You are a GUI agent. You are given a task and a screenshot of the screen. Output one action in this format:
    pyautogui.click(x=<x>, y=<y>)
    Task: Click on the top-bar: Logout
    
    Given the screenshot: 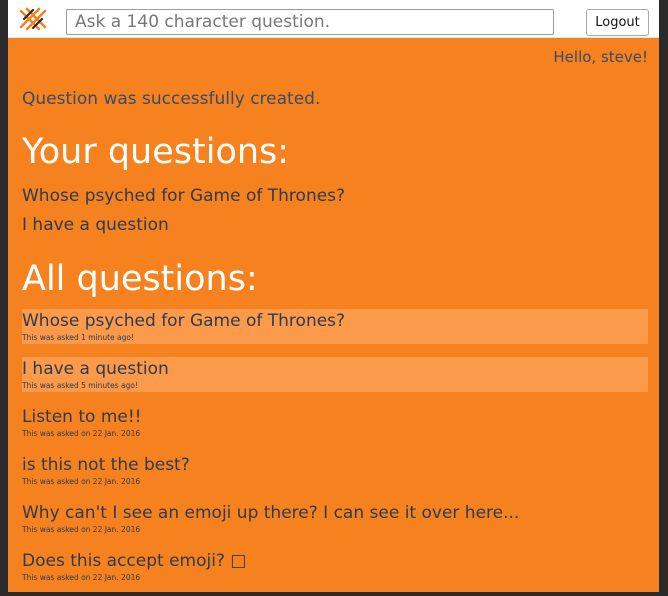 What is the action you would take?
    pyautogui.click(x=333, y=19)
    